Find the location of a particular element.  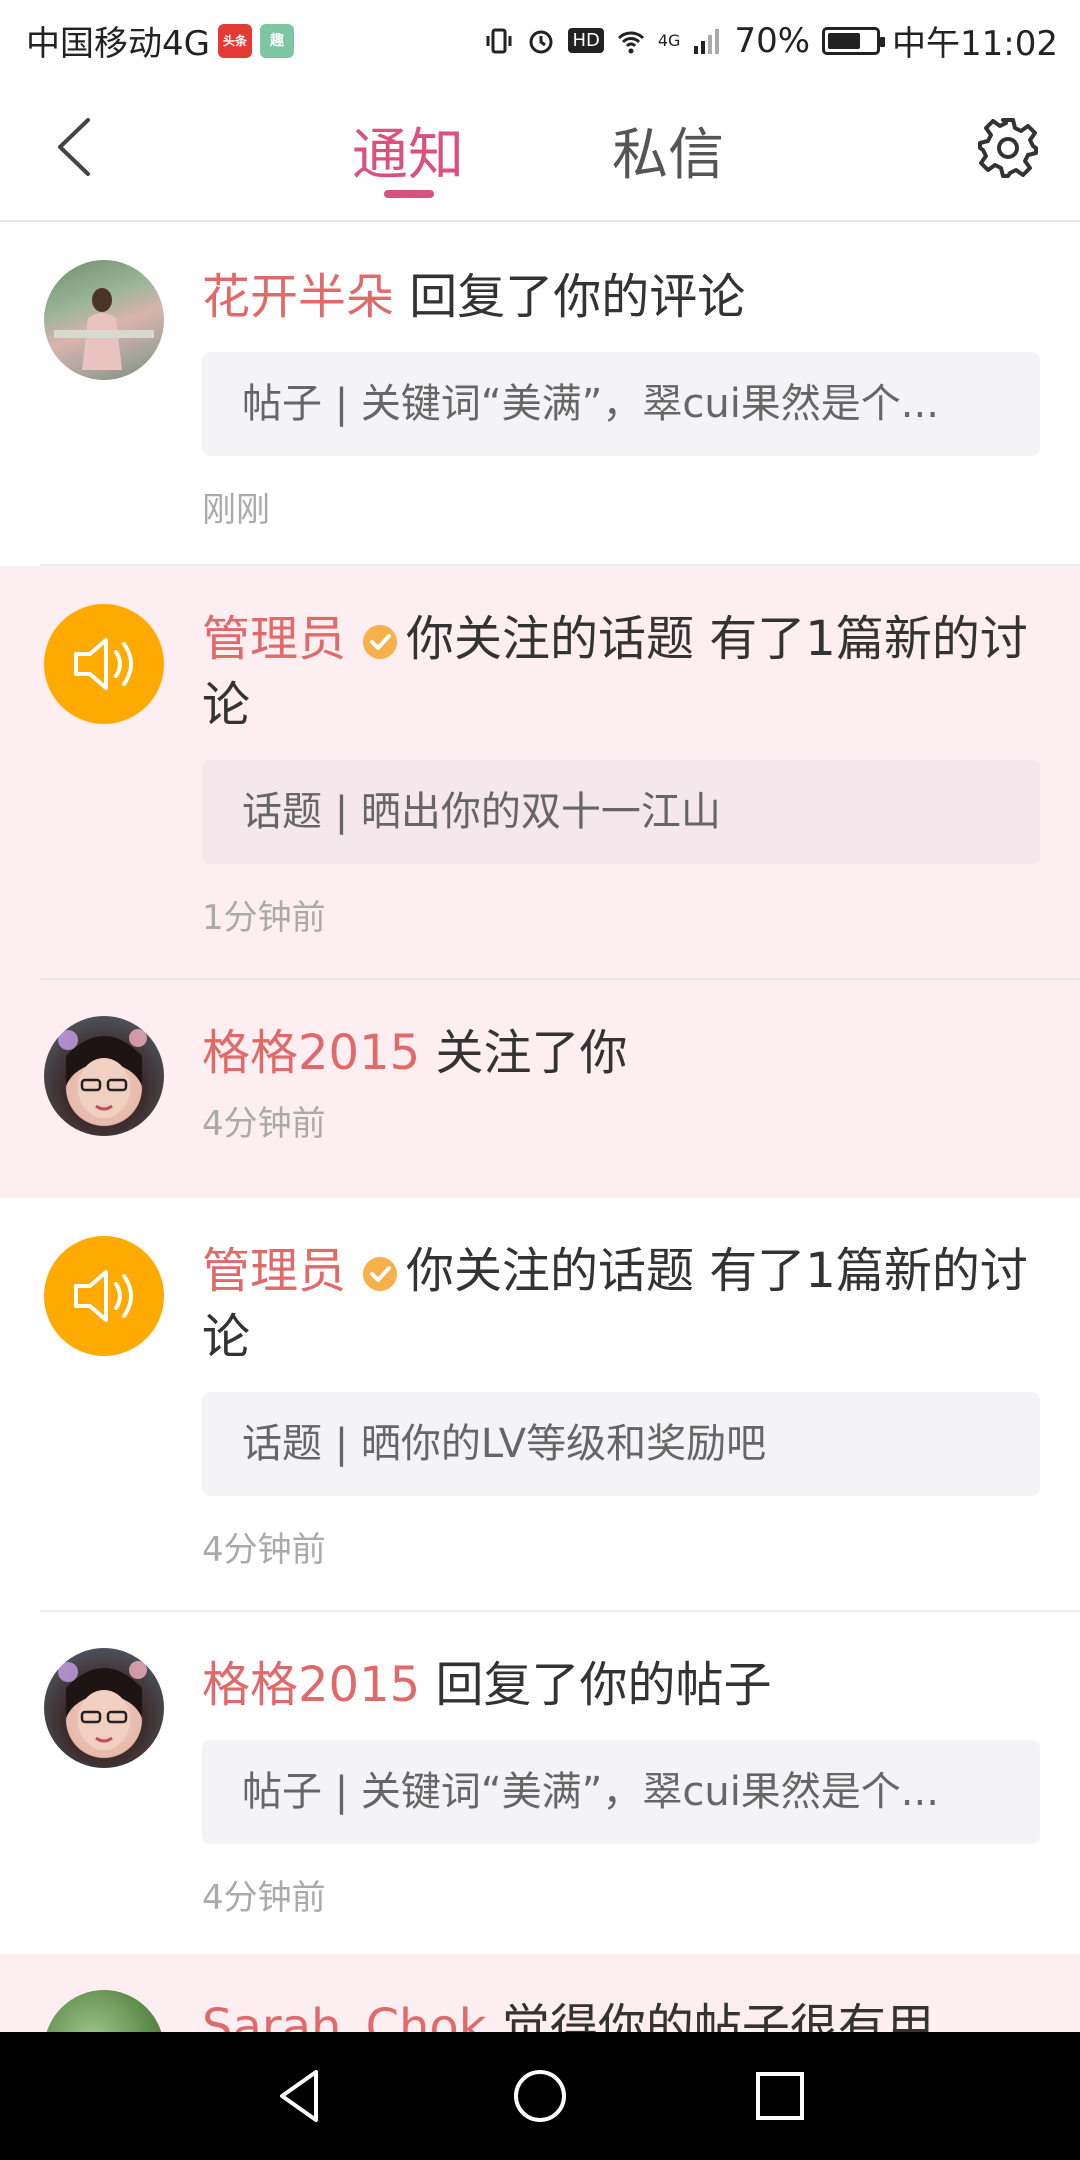

status-bar: 中国移动4G 头条 趣 HD 4G 70% 中午11:02 is located at coordinates (540, 36).